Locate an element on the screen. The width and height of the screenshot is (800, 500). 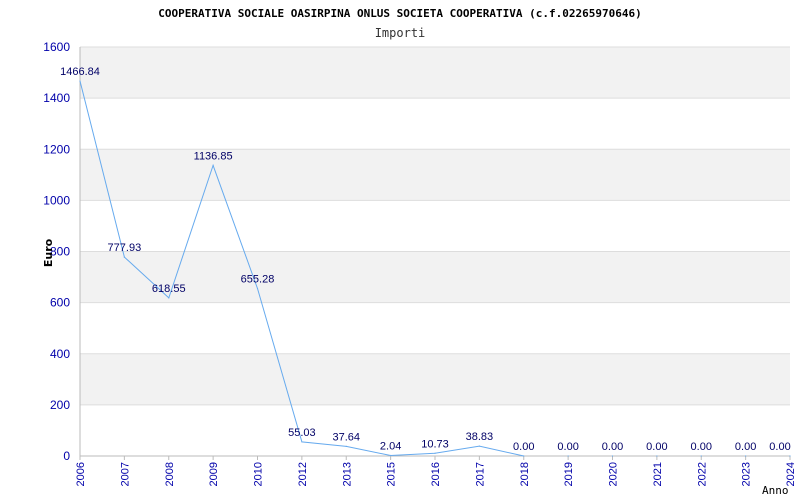
data-label: 2.04 is located at coordinates (390, 446).